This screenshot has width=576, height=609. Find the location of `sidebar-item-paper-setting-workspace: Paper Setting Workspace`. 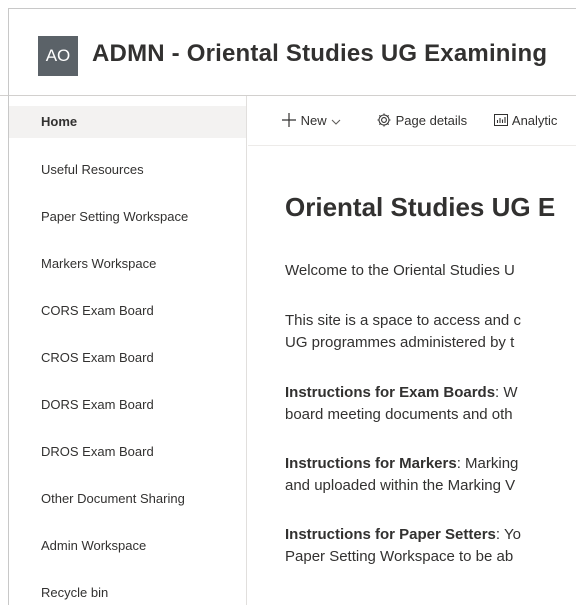

sidebar-item-paper-setting-workspace: Paper Setting Workspace is located at coordinates (127, 217).